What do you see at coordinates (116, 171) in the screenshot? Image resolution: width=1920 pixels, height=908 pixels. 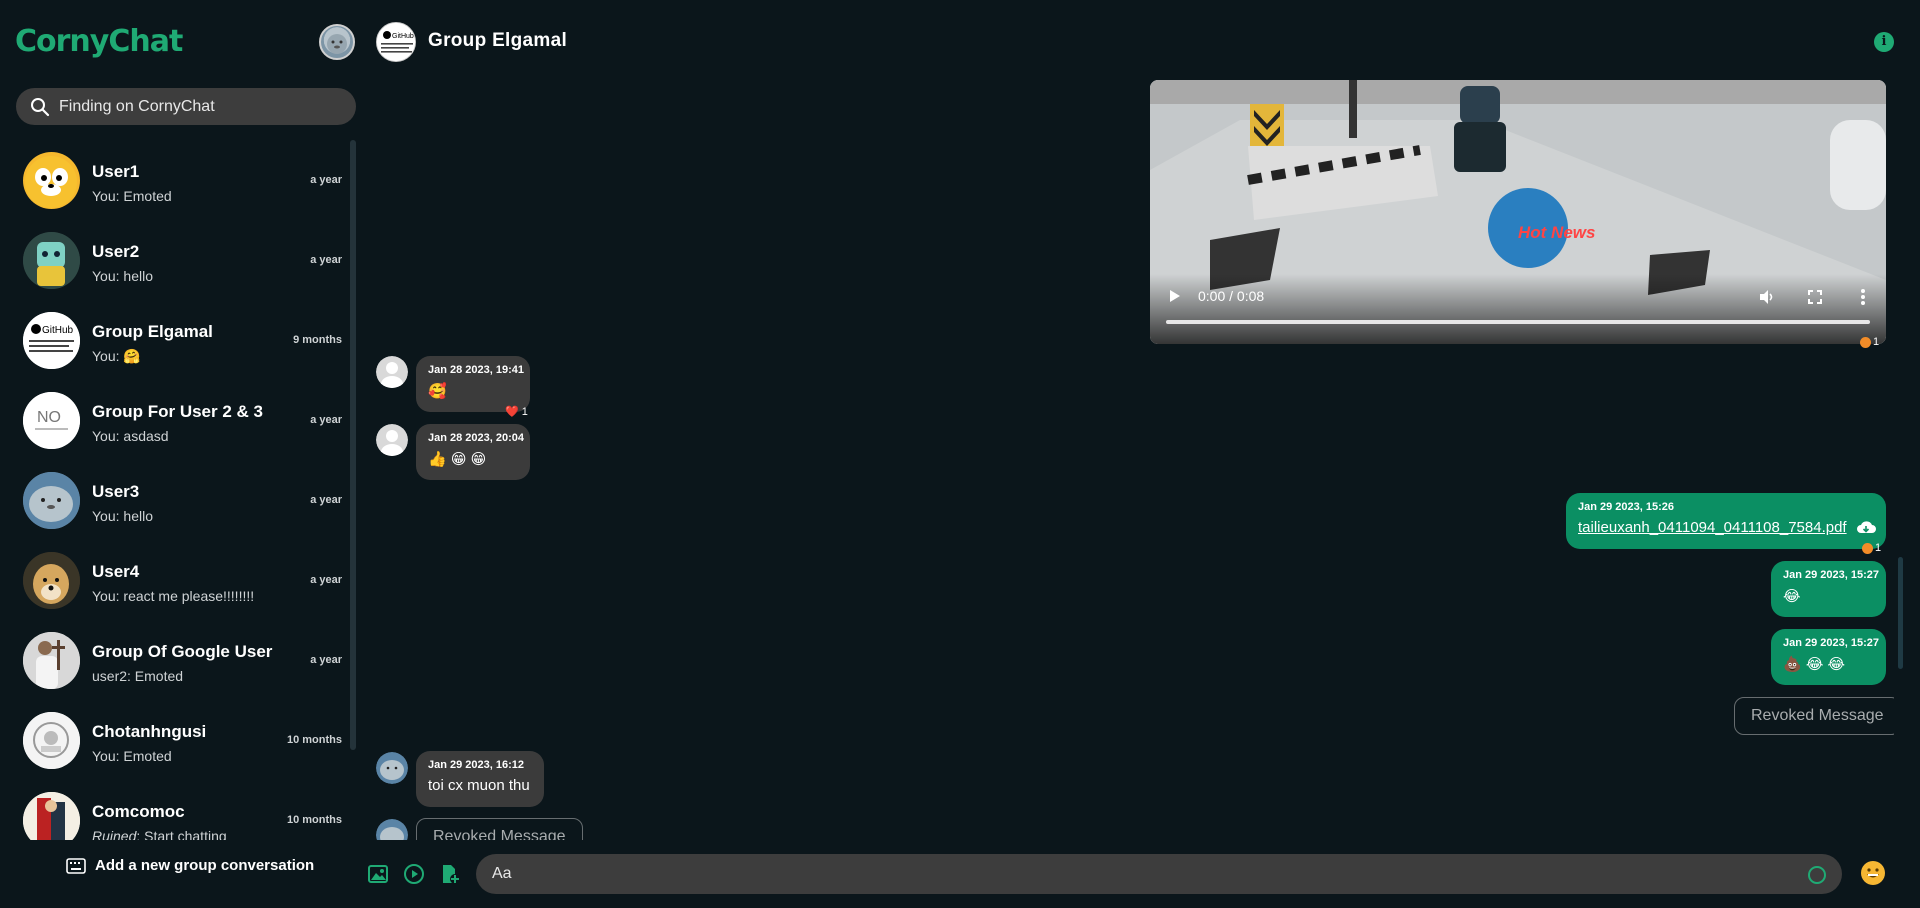 I see `conversation-name: User1` at bounding box center [116, 171].